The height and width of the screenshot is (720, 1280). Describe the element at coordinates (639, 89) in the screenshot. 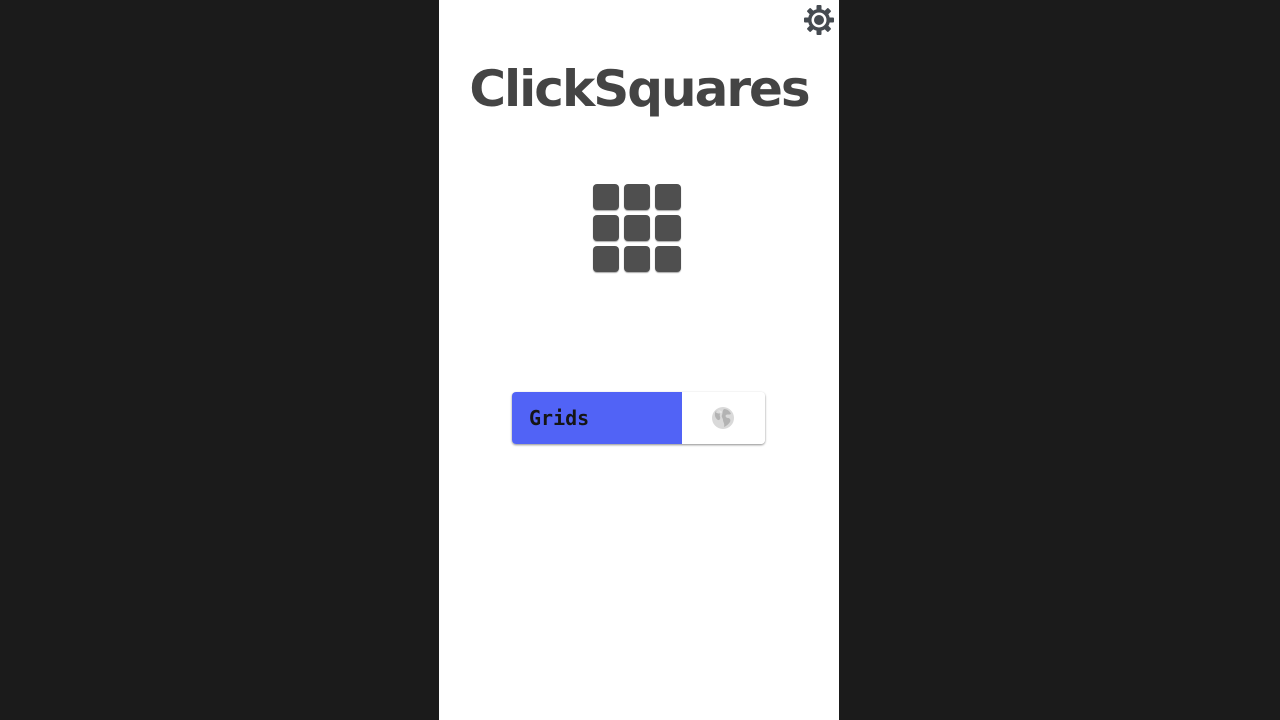

I see `game-title: ClickSquares` at that location.